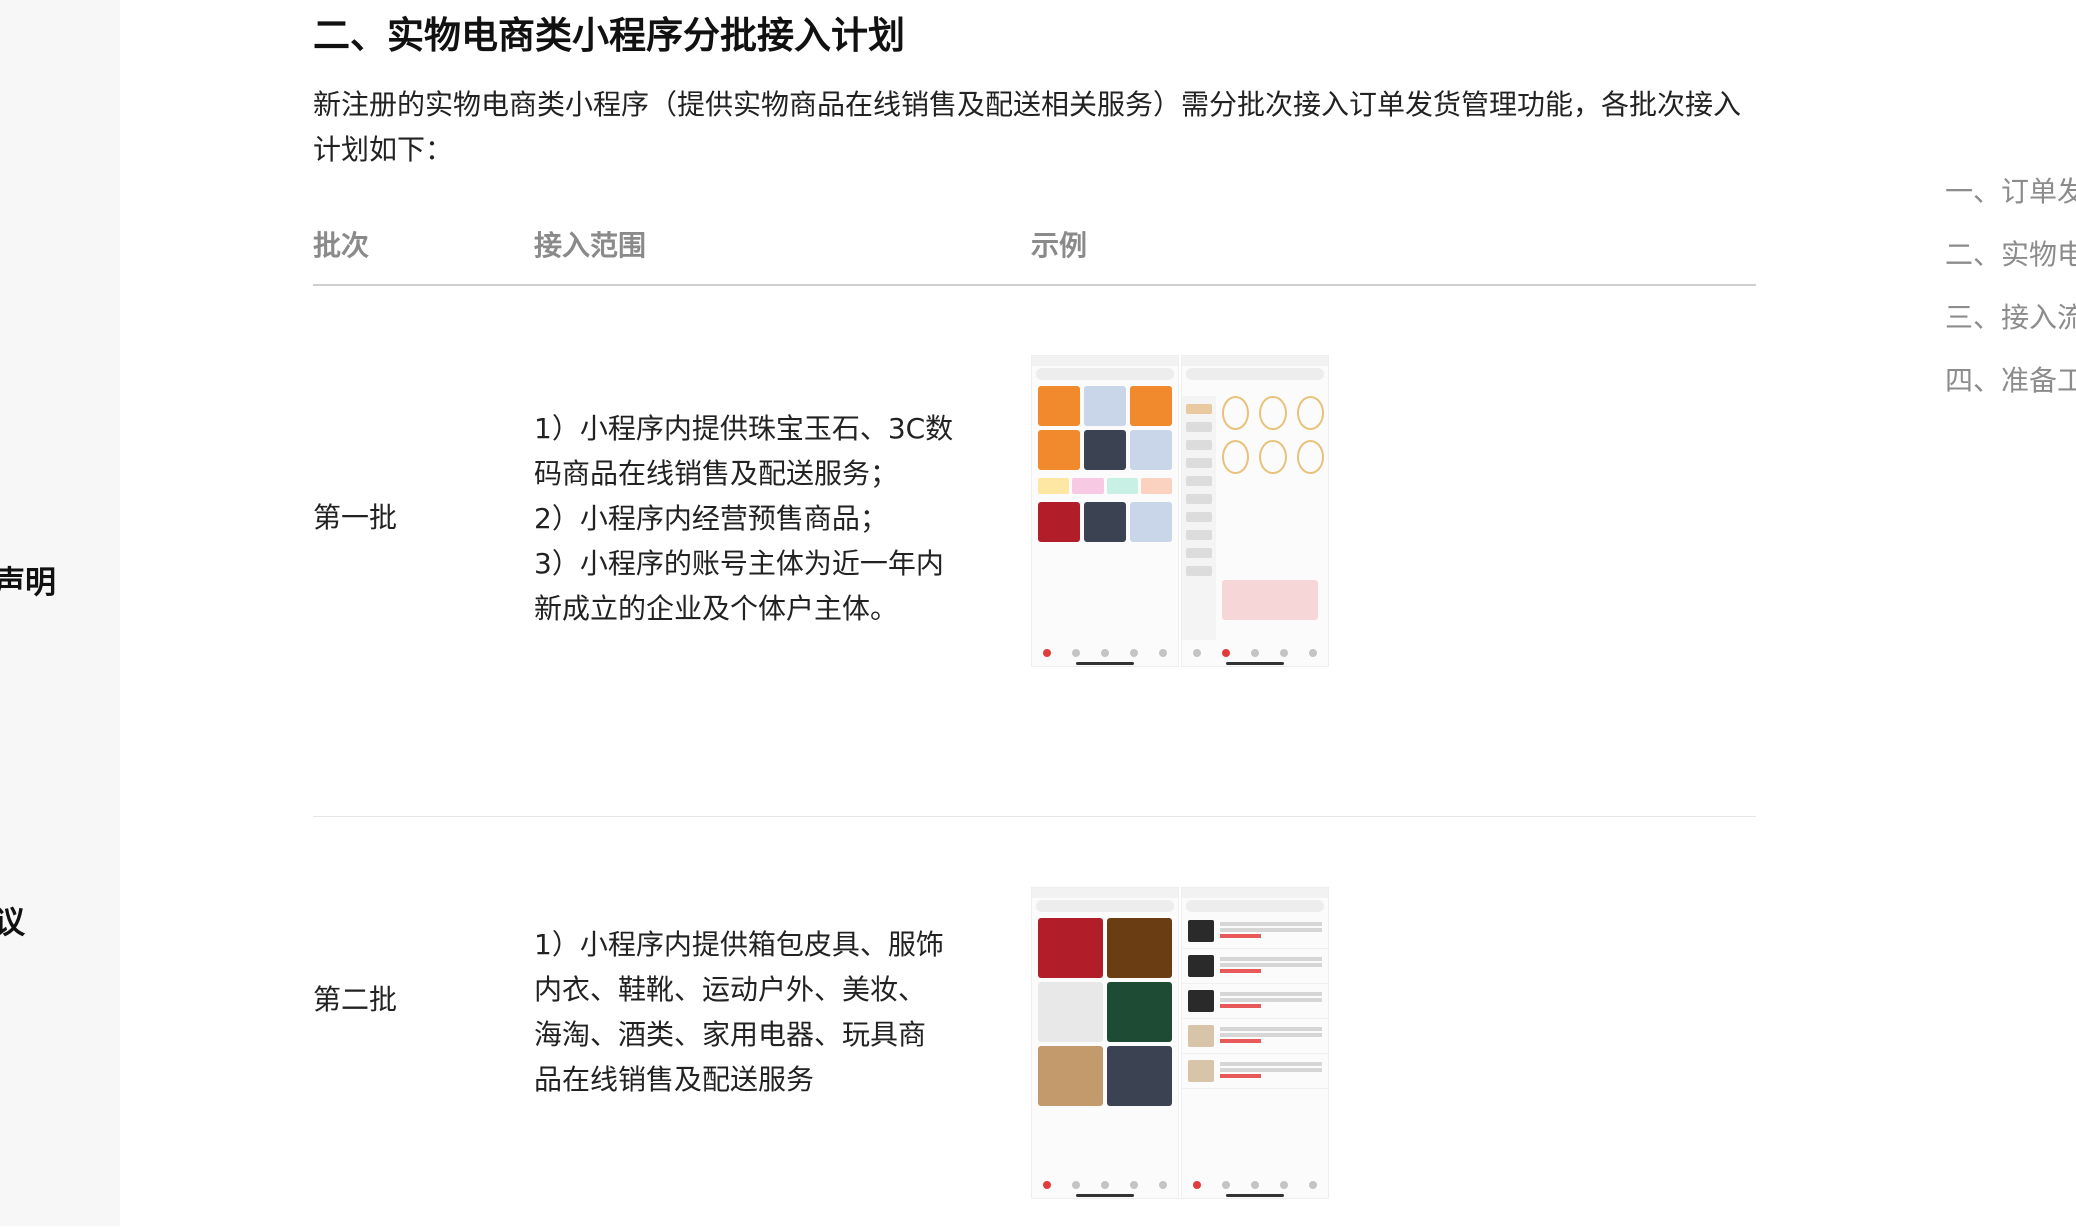  What do you see at coordinates (2010, 380) in the screenshot?
I see `toc-item: 四、准备工` at bounding box center [2010, 380].